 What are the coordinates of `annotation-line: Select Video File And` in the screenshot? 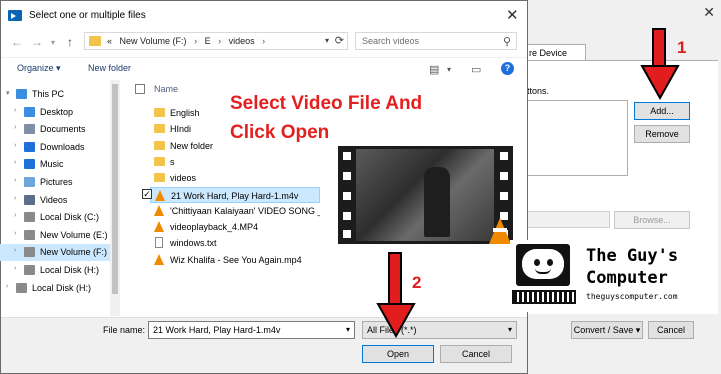 It's located at (326, 103).